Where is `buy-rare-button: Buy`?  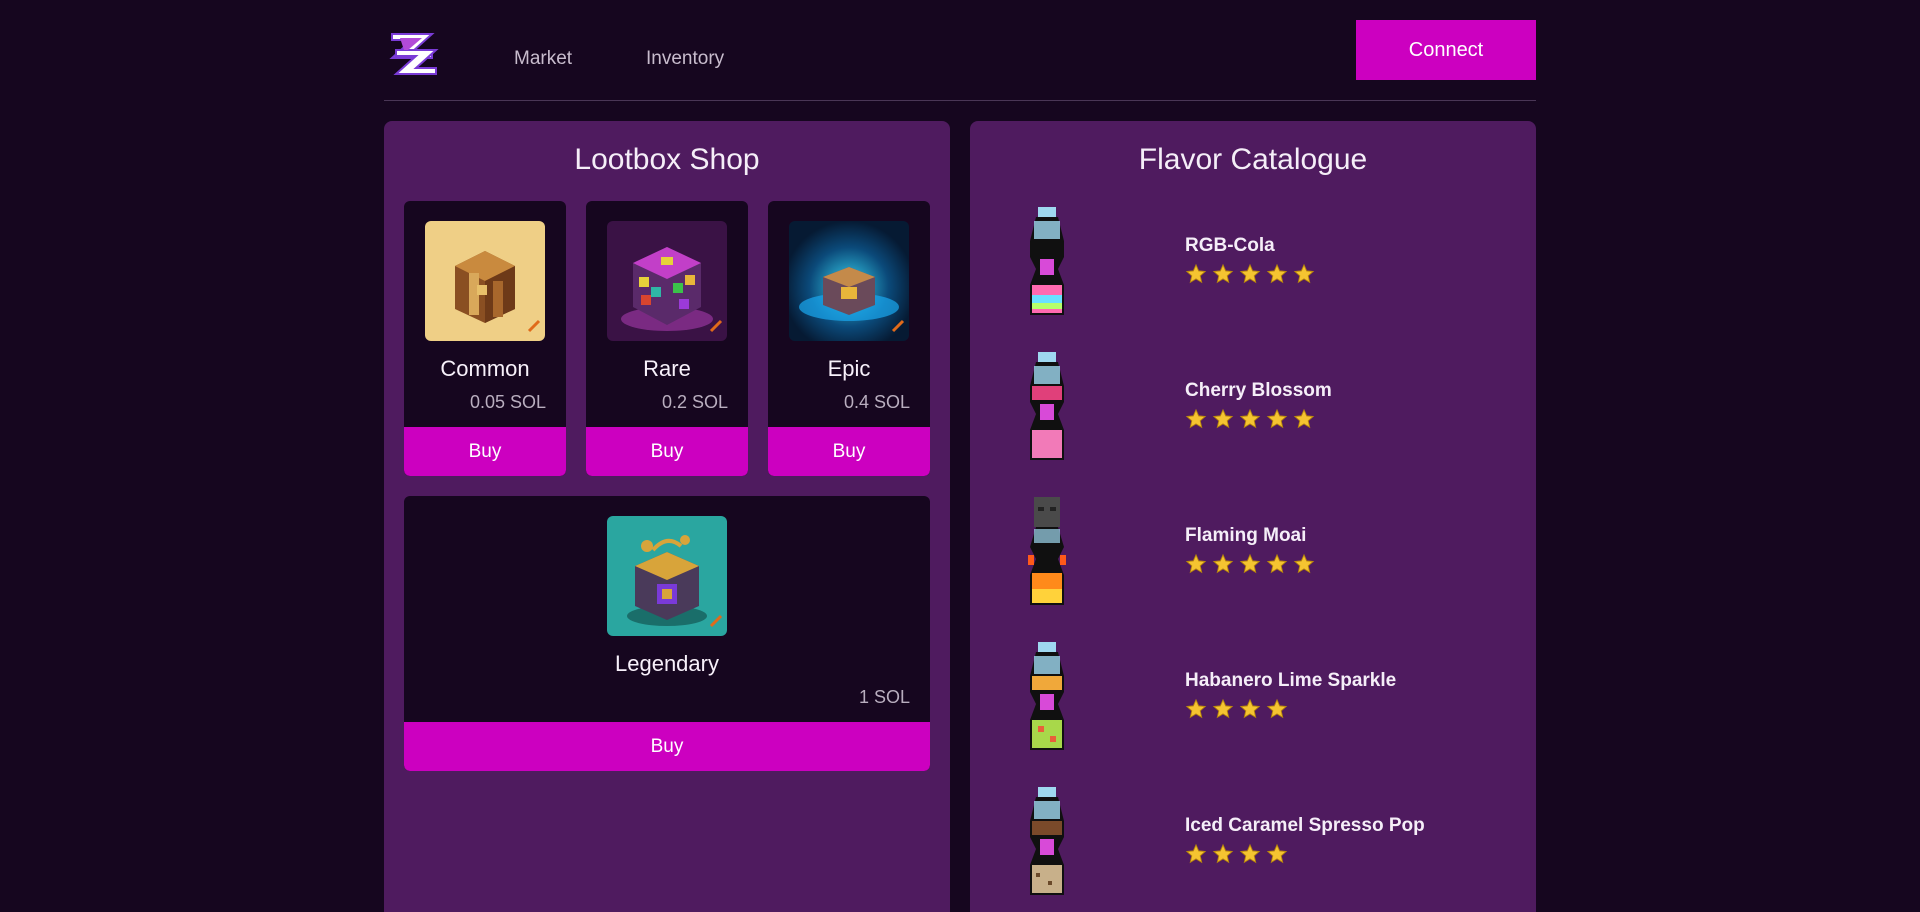 buy-rare-button: Buy is located at coordinates (667, 451).